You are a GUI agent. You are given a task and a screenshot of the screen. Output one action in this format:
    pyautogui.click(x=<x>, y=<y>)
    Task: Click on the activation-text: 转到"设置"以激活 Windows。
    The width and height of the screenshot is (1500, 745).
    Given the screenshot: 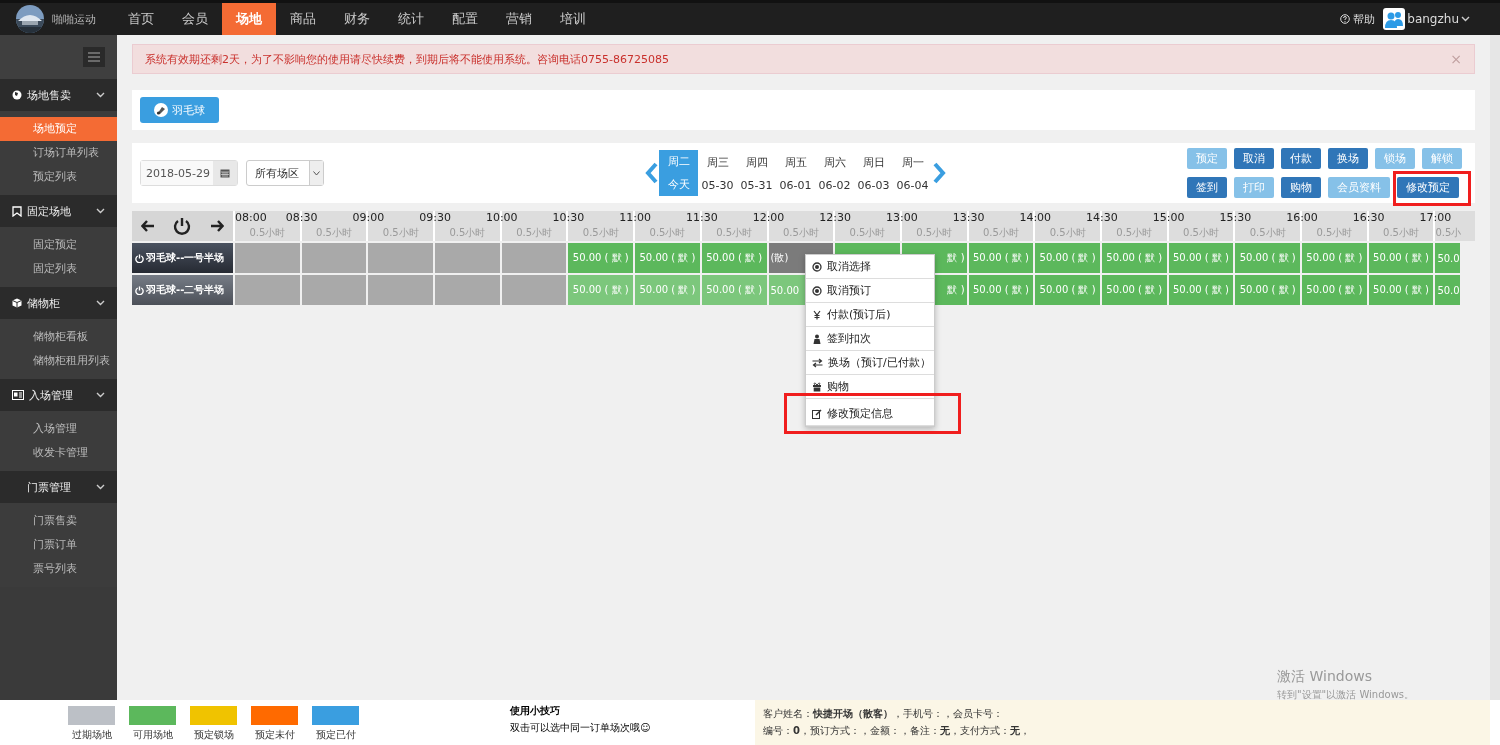 What is the action you would take?
    pyautogui.click(x=1346, y=695)
    